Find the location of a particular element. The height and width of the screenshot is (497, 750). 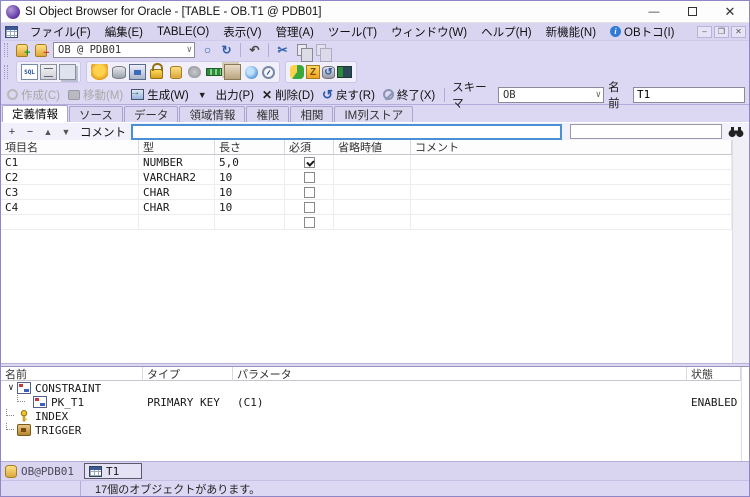

import-export-icon is located at coordinates (297, 72).